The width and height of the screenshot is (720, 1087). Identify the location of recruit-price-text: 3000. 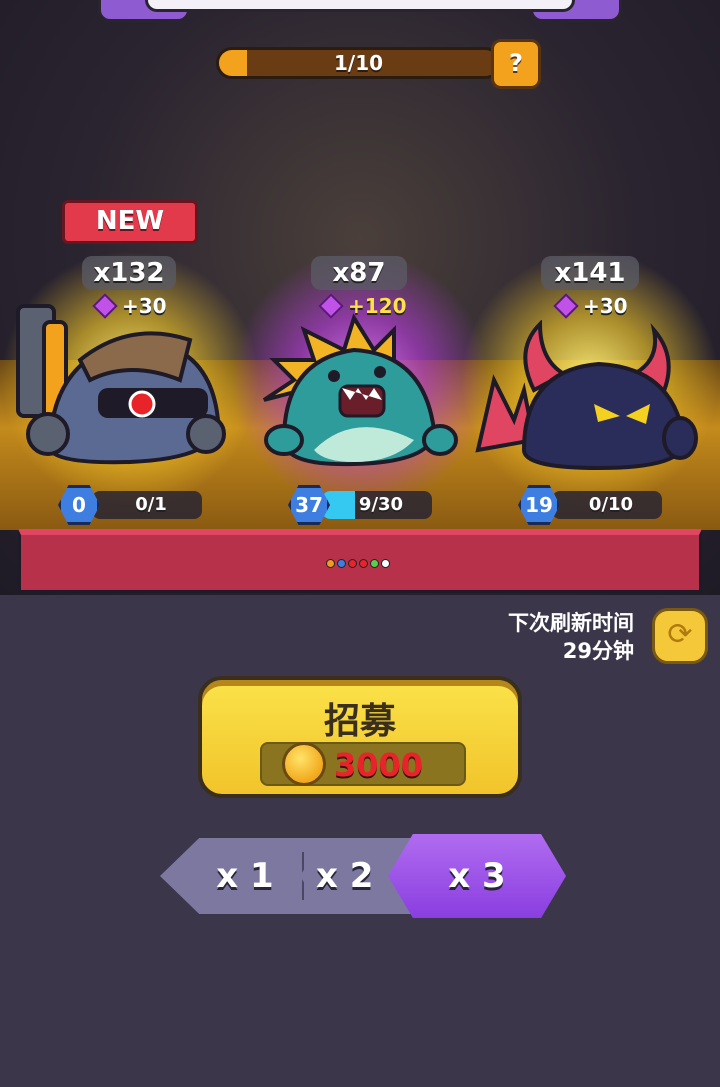
(379, 765).